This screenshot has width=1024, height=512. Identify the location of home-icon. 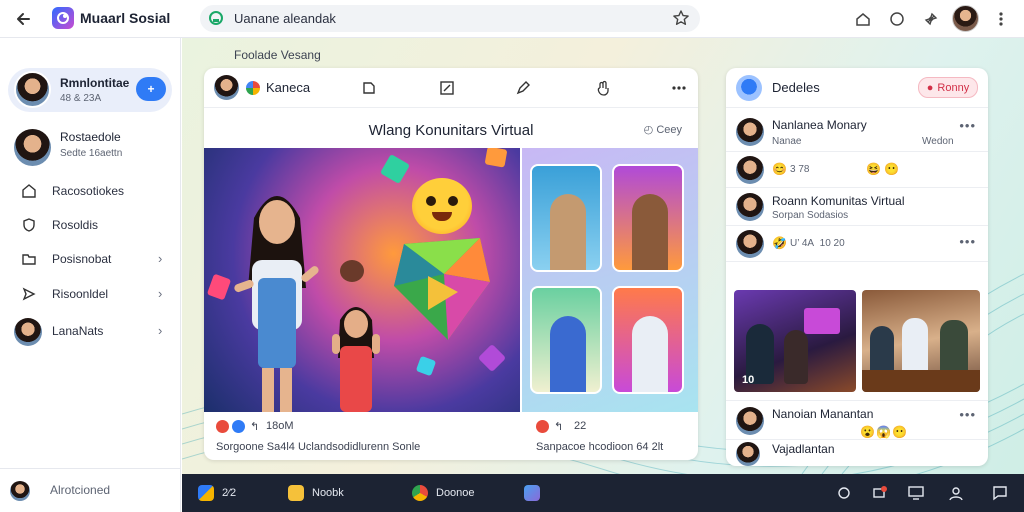
(863, 19).